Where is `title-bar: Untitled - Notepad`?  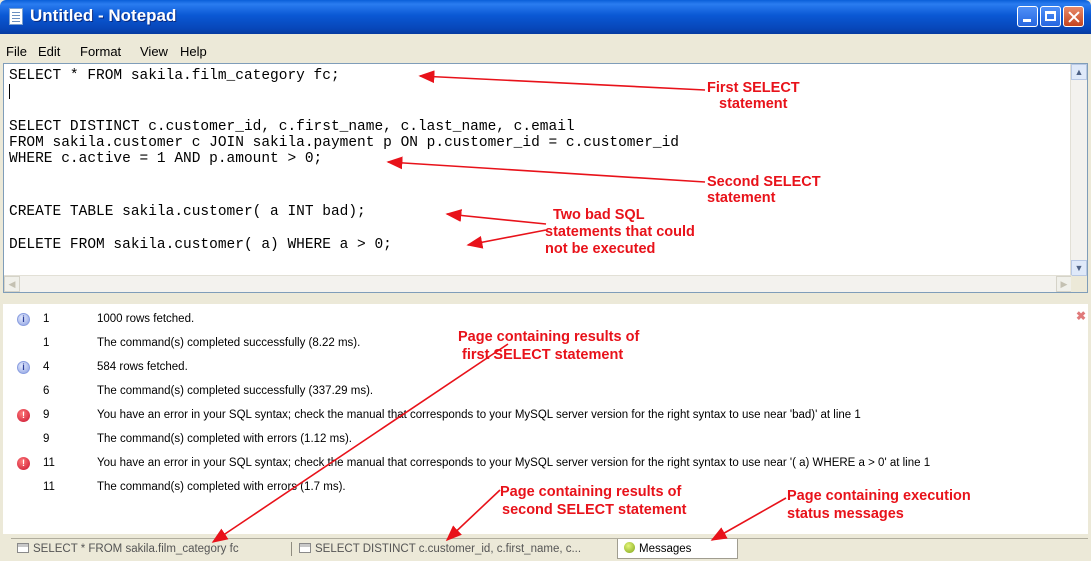 title-bar: Untitled - Notepad is located at coordinates (545, 17).